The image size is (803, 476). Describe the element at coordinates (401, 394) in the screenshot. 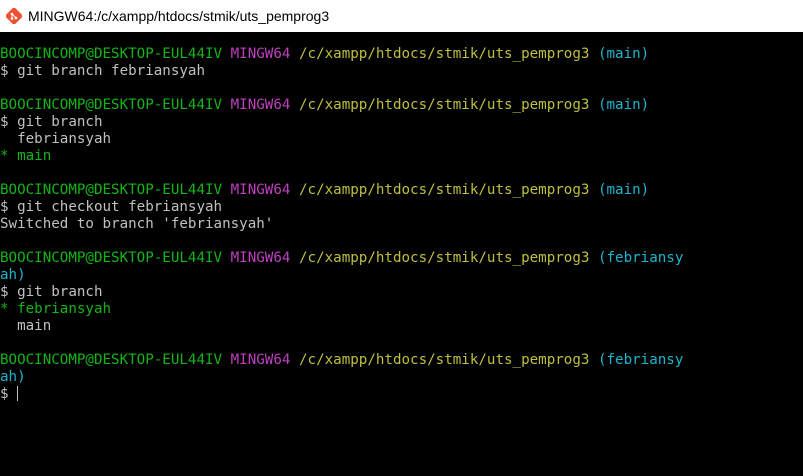

I see `input-line: $` at that location.